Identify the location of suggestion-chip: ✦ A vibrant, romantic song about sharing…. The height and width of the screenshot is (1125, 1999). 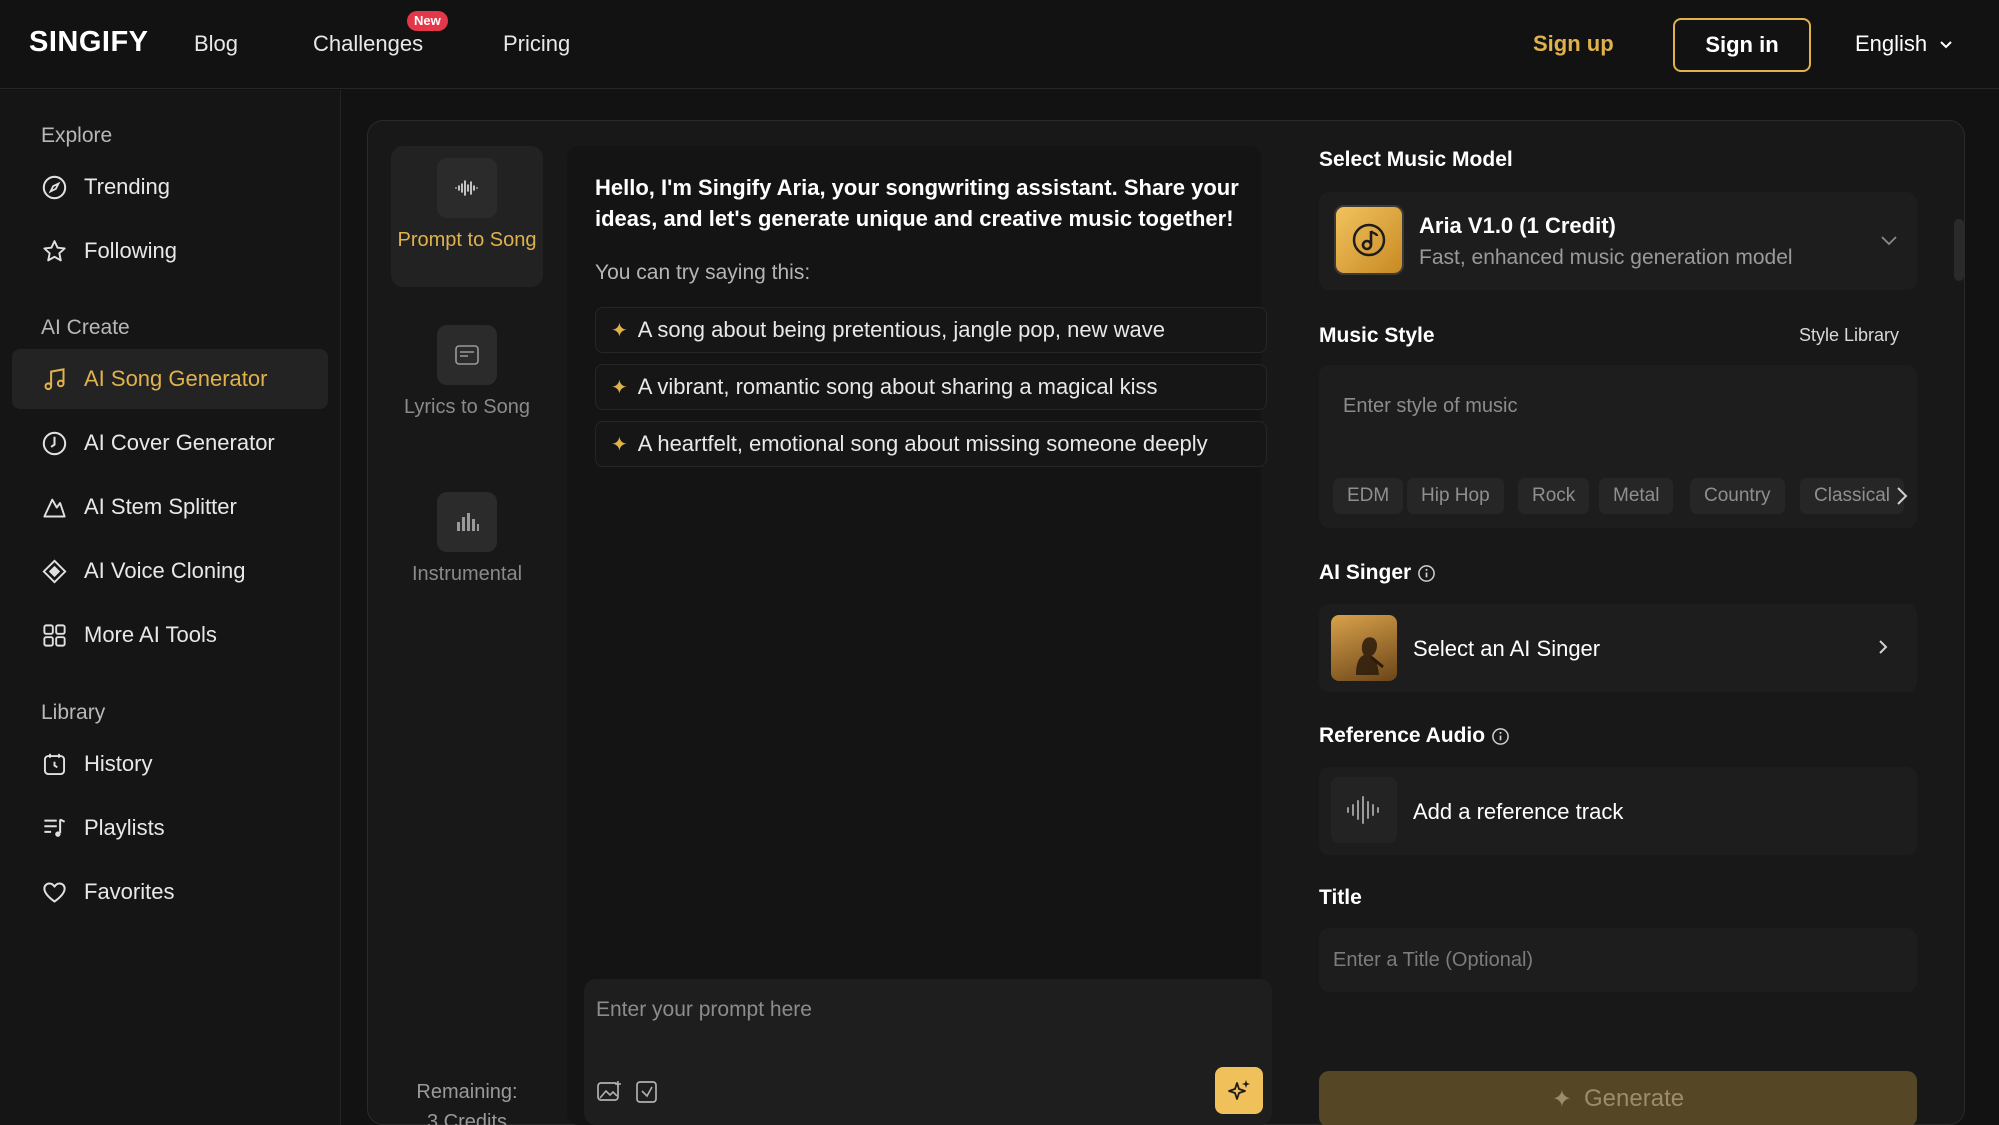
(931, 387).